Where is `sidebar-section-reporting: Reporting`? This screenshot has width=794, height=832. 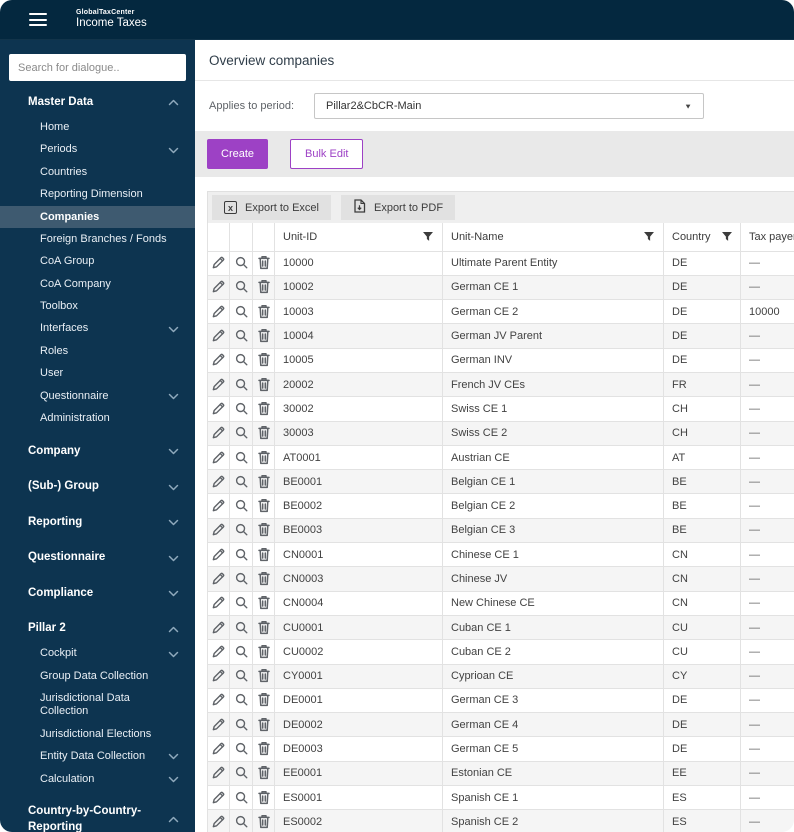 sidebar-section-reporting: Reporting is located at coordinates (97, 522).